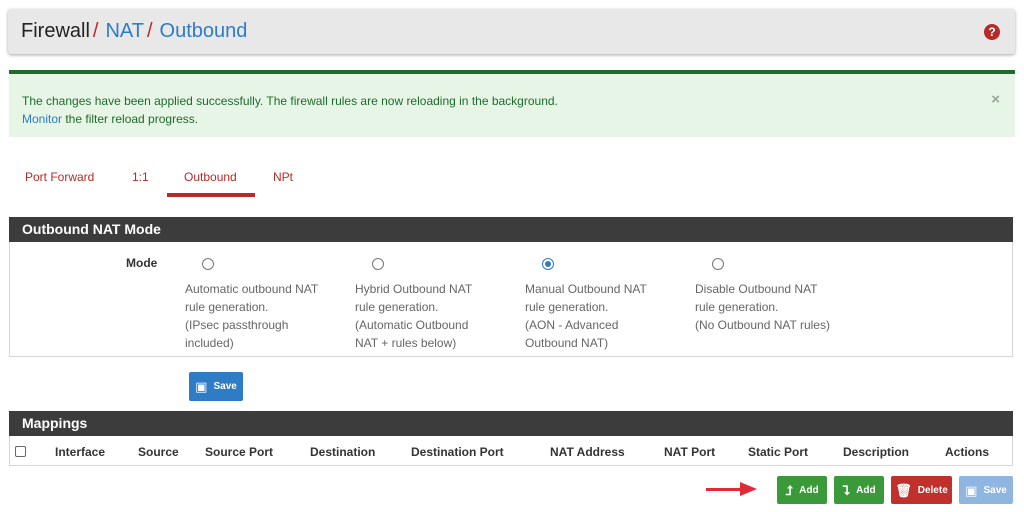 The image size is (1024, 512). What do you see at coordinates (748, 489) in the screenshot?
I see `annotation-arrow-head` at bounding box center [748, 489].